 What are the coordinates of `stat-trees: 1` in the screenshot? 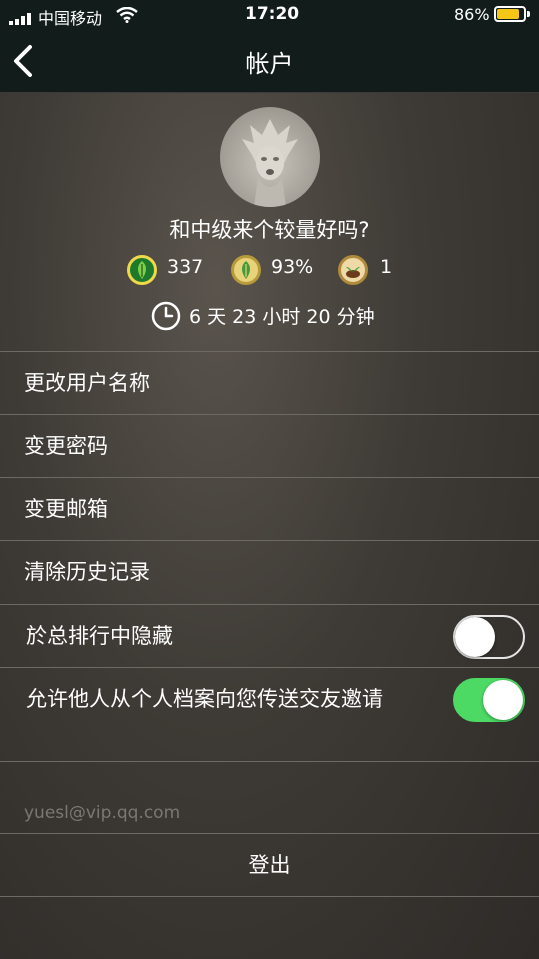 It's located at (386, 267).